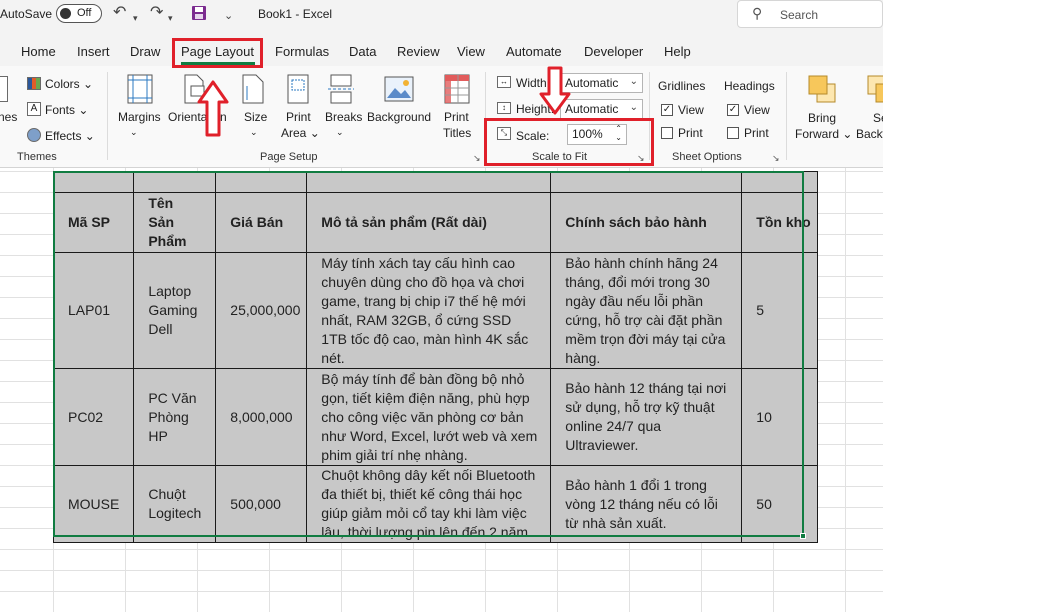 This screenshot has height=612, width=1040. Describe the element at coordinates (733, 110) in the screenshot. I see `headings-view-checkbox: ✓` at that location.